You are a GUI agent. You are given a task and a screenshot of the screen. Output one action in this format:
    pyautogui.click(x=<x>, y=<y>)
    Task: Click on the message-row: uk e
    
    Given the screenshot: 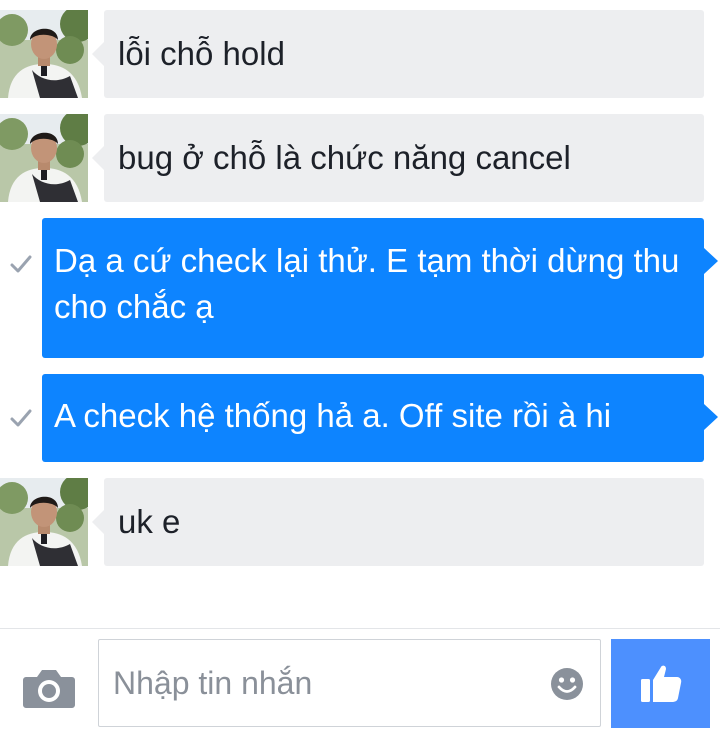 What is the action you would take?
    pyautogui.click(x=360, y=522)
    